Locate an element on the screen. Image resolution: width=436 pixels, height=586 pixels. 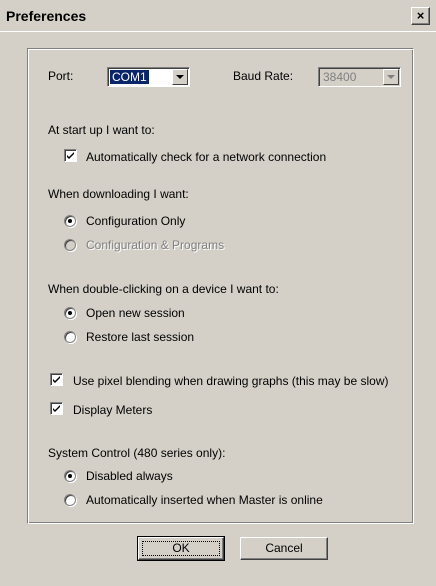
auto-check-checkbox is located at coordinates (70, 155).